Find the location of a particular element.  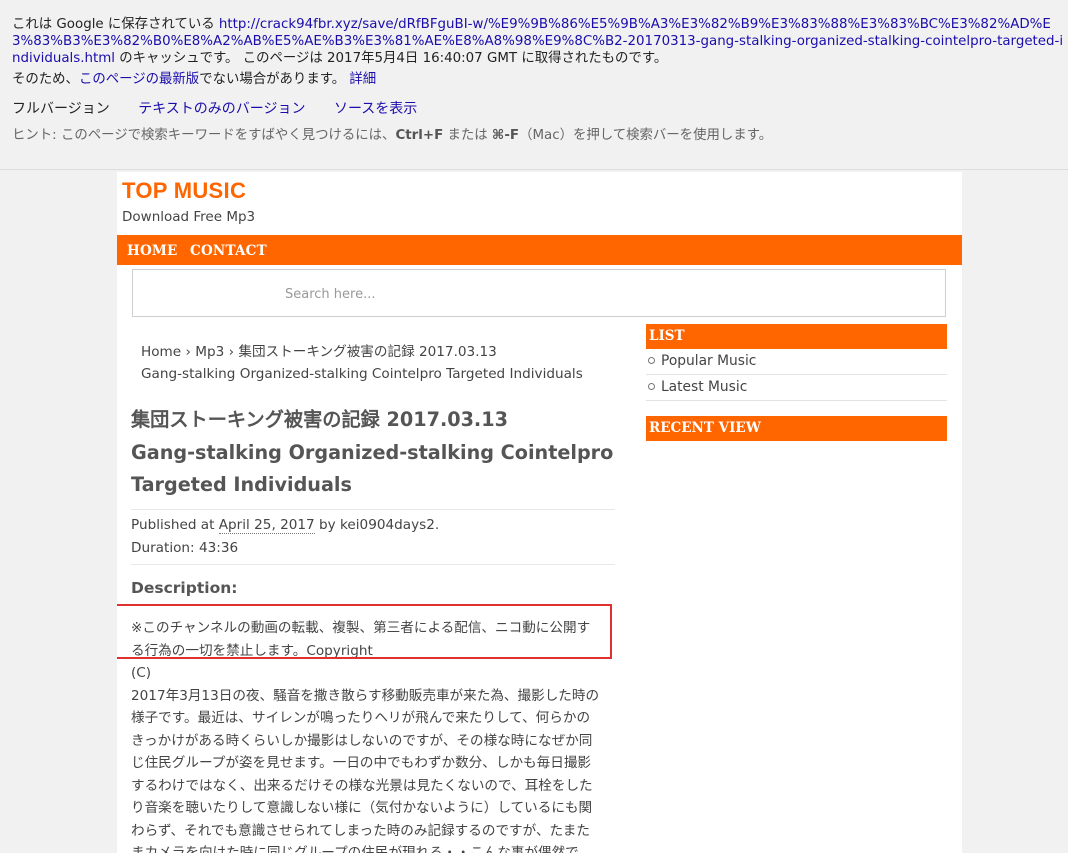

description-line: まカメラを向けた時に同じグループの住民が現れる・・こんな事が偶然で is located at coordinates (355, 849).